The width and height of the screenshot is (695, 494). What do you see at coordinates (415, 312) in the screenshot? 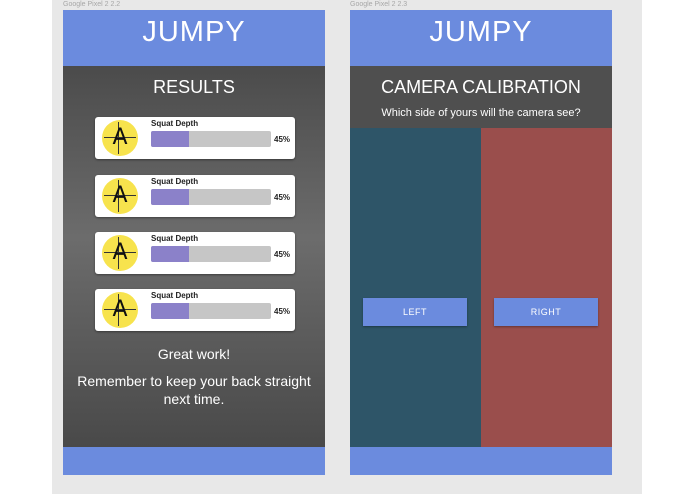
I see `left-button: LEFT` at bounding box center [415, 312].